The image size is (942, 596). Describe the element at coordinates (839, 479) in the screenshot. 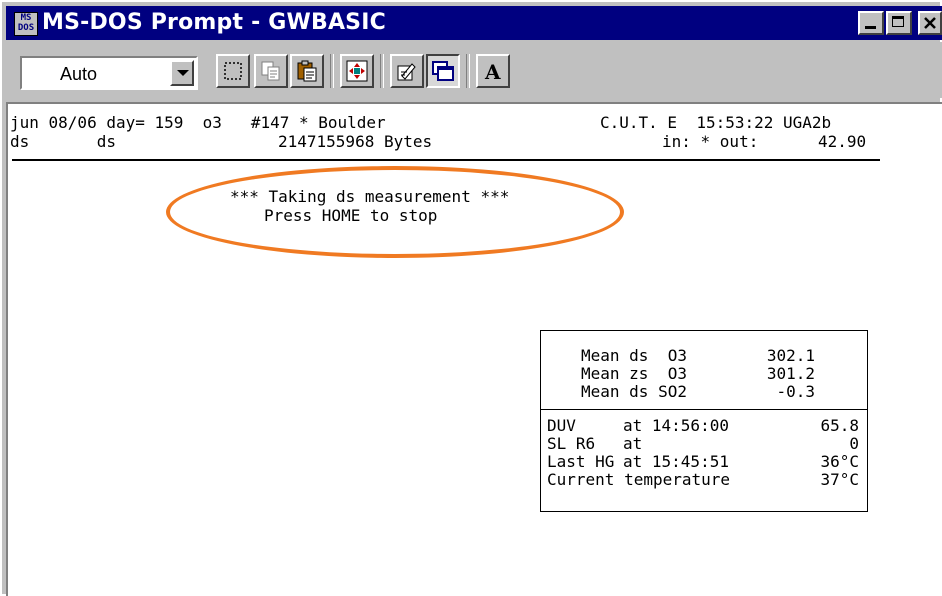

I see `reading-value: 37°C` at that location.